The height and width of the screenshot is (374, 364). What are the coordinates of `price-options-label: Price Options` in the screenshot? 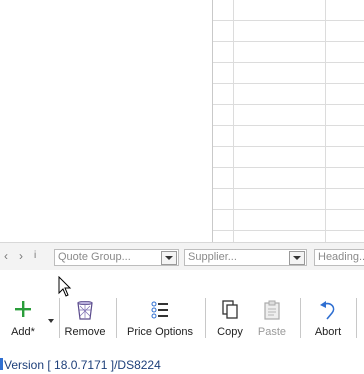 It's located at (160, 332).